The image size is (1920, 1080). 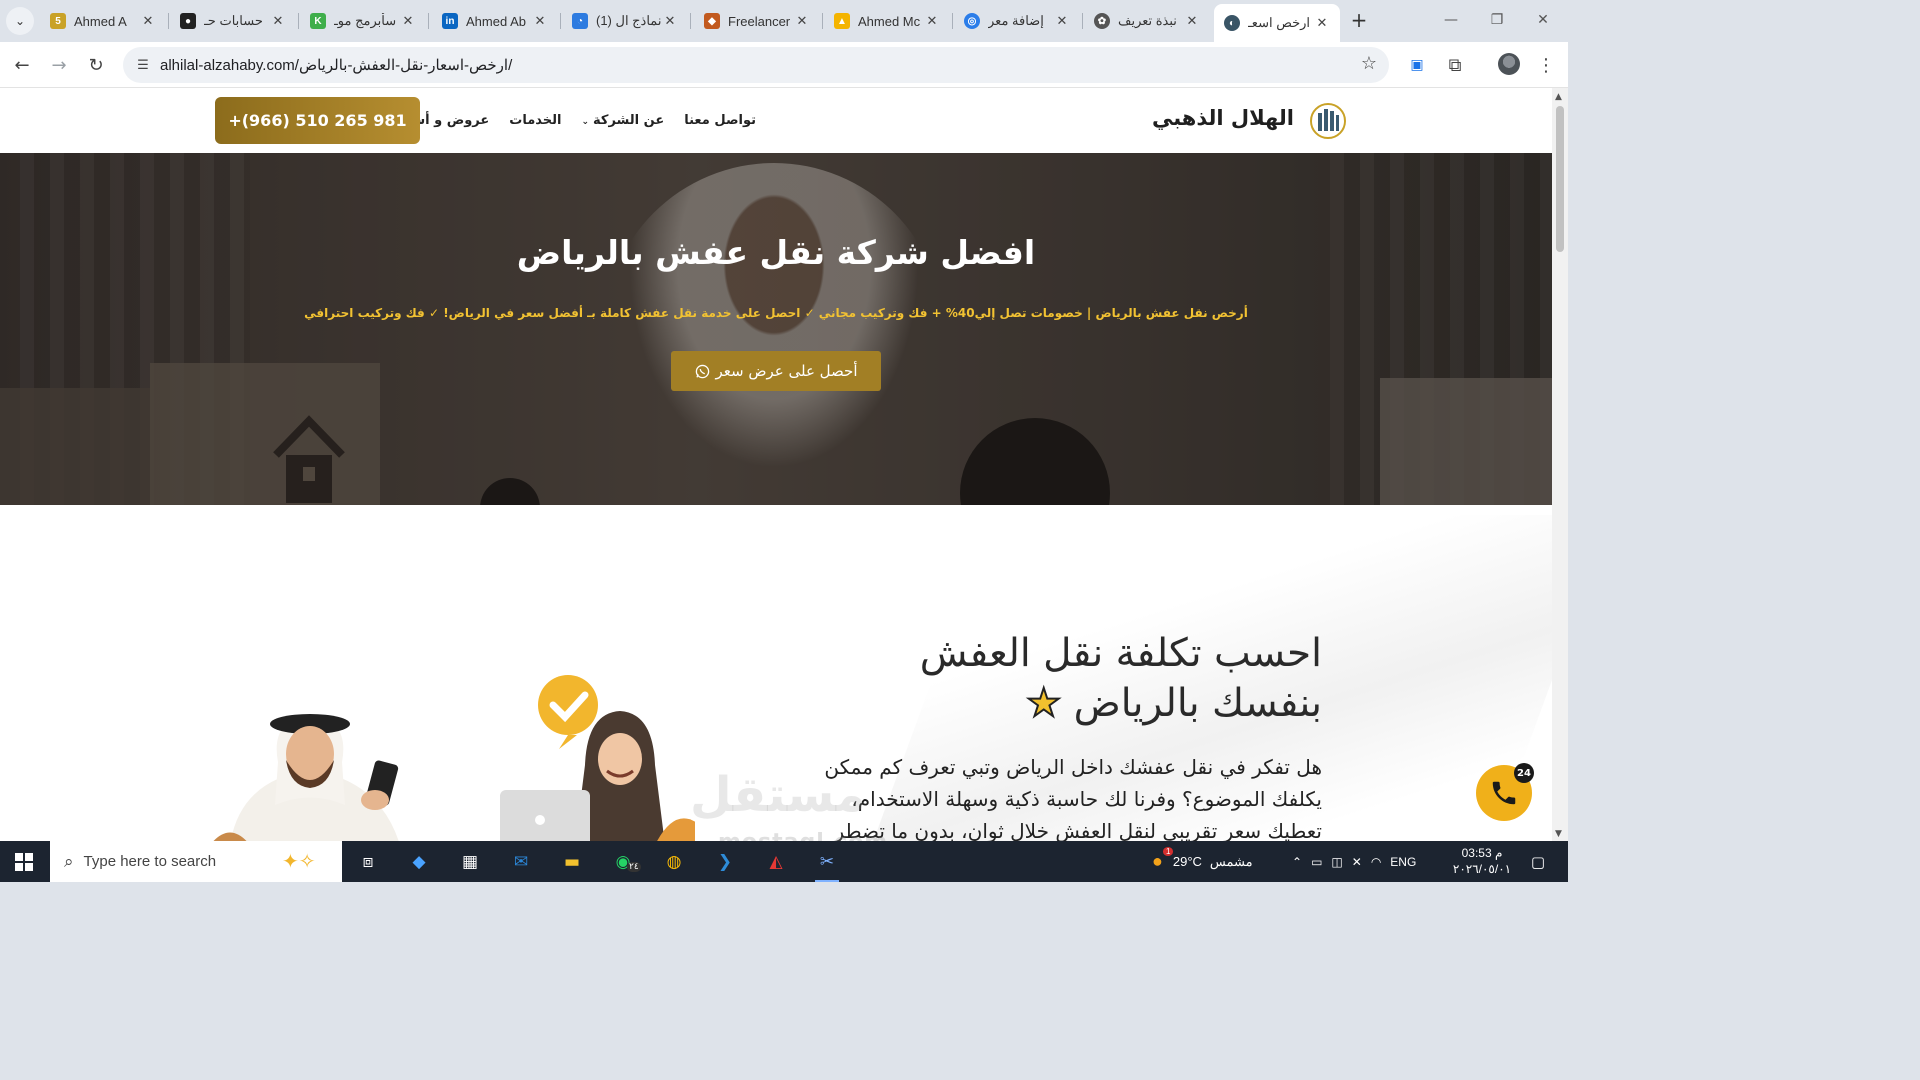 What do you see at coordinates (1336, 862) in the screenshot?
I see `camera-icon: ◫` at bounding box center [1336, 862].